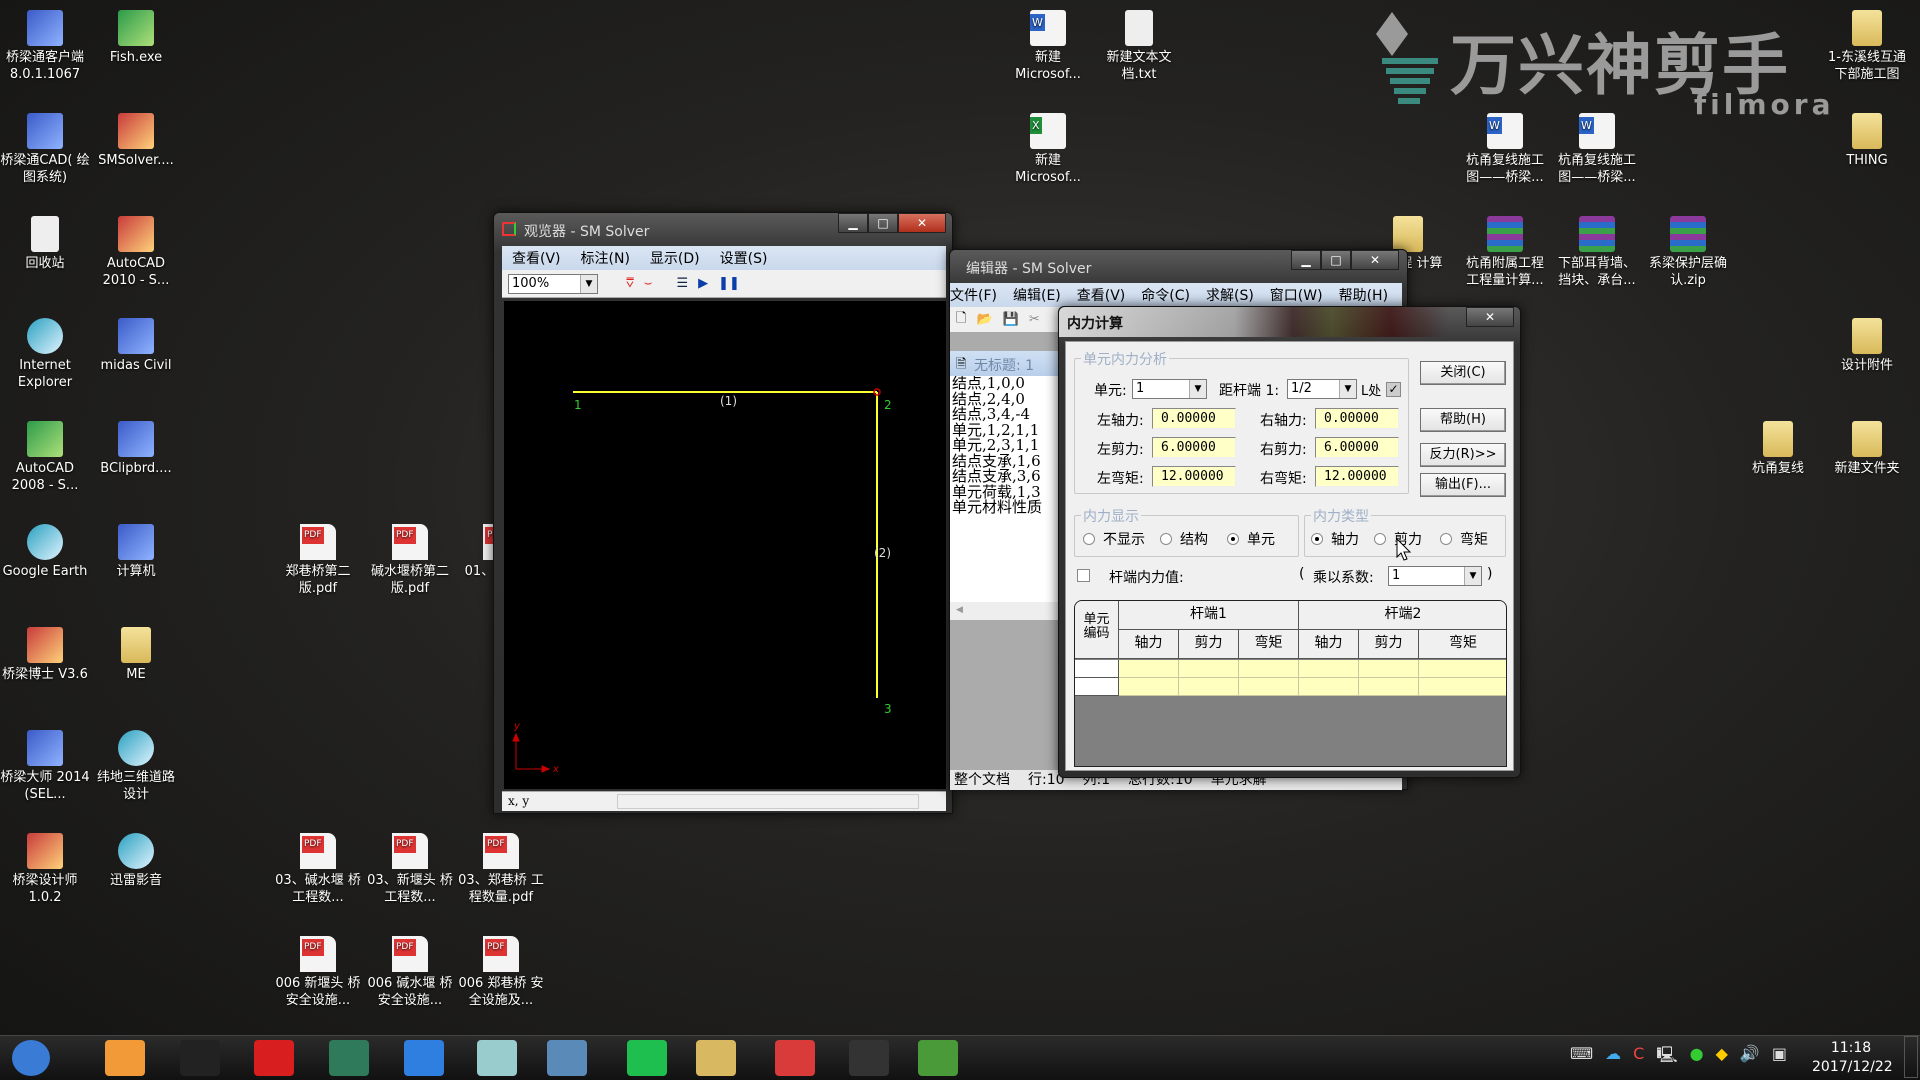 The width and height of the screenshot is (1920, 1080). Describe the element at coordinates (1037, 295) in the screenshot. I see `menu-edit: 编辑(E)` at that location.